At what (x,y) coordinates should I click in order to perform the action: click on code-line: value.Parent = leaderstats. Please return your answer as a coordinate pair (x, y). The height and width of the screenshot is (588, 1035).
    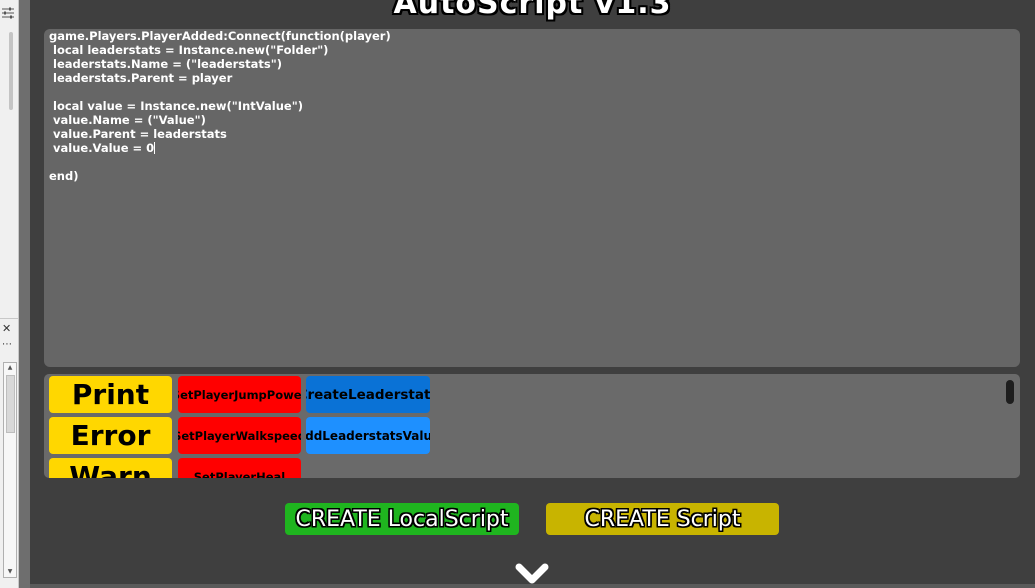
    Looking at the image, I should click on (138, 134).